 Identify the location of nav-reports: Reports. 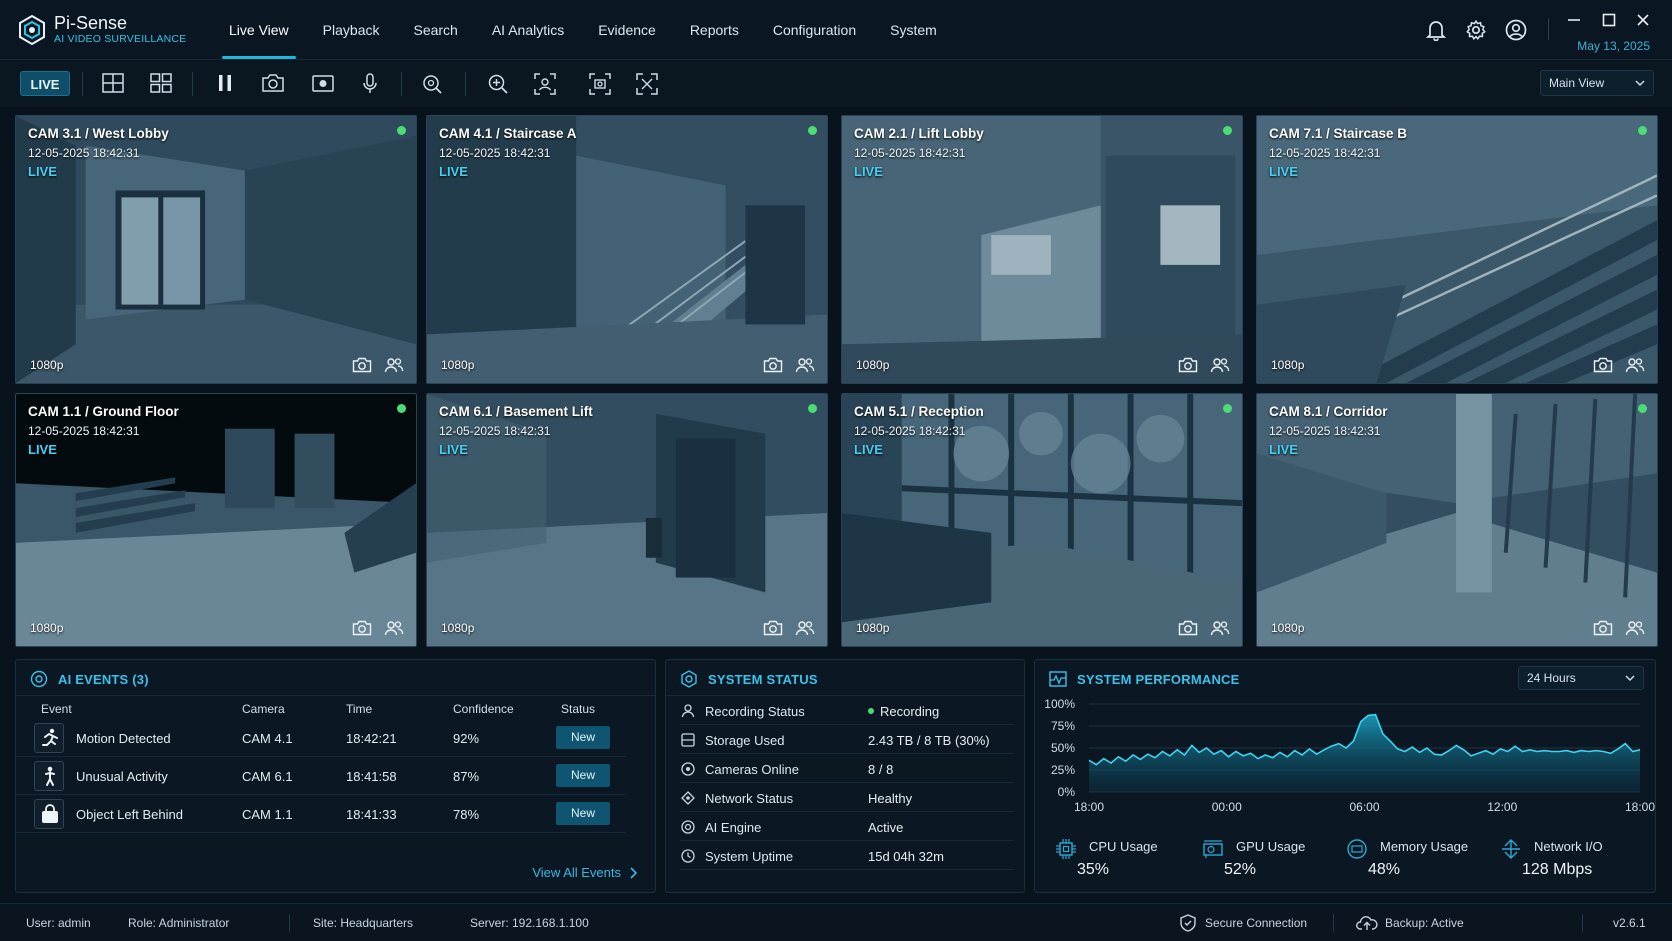
(714, 30).